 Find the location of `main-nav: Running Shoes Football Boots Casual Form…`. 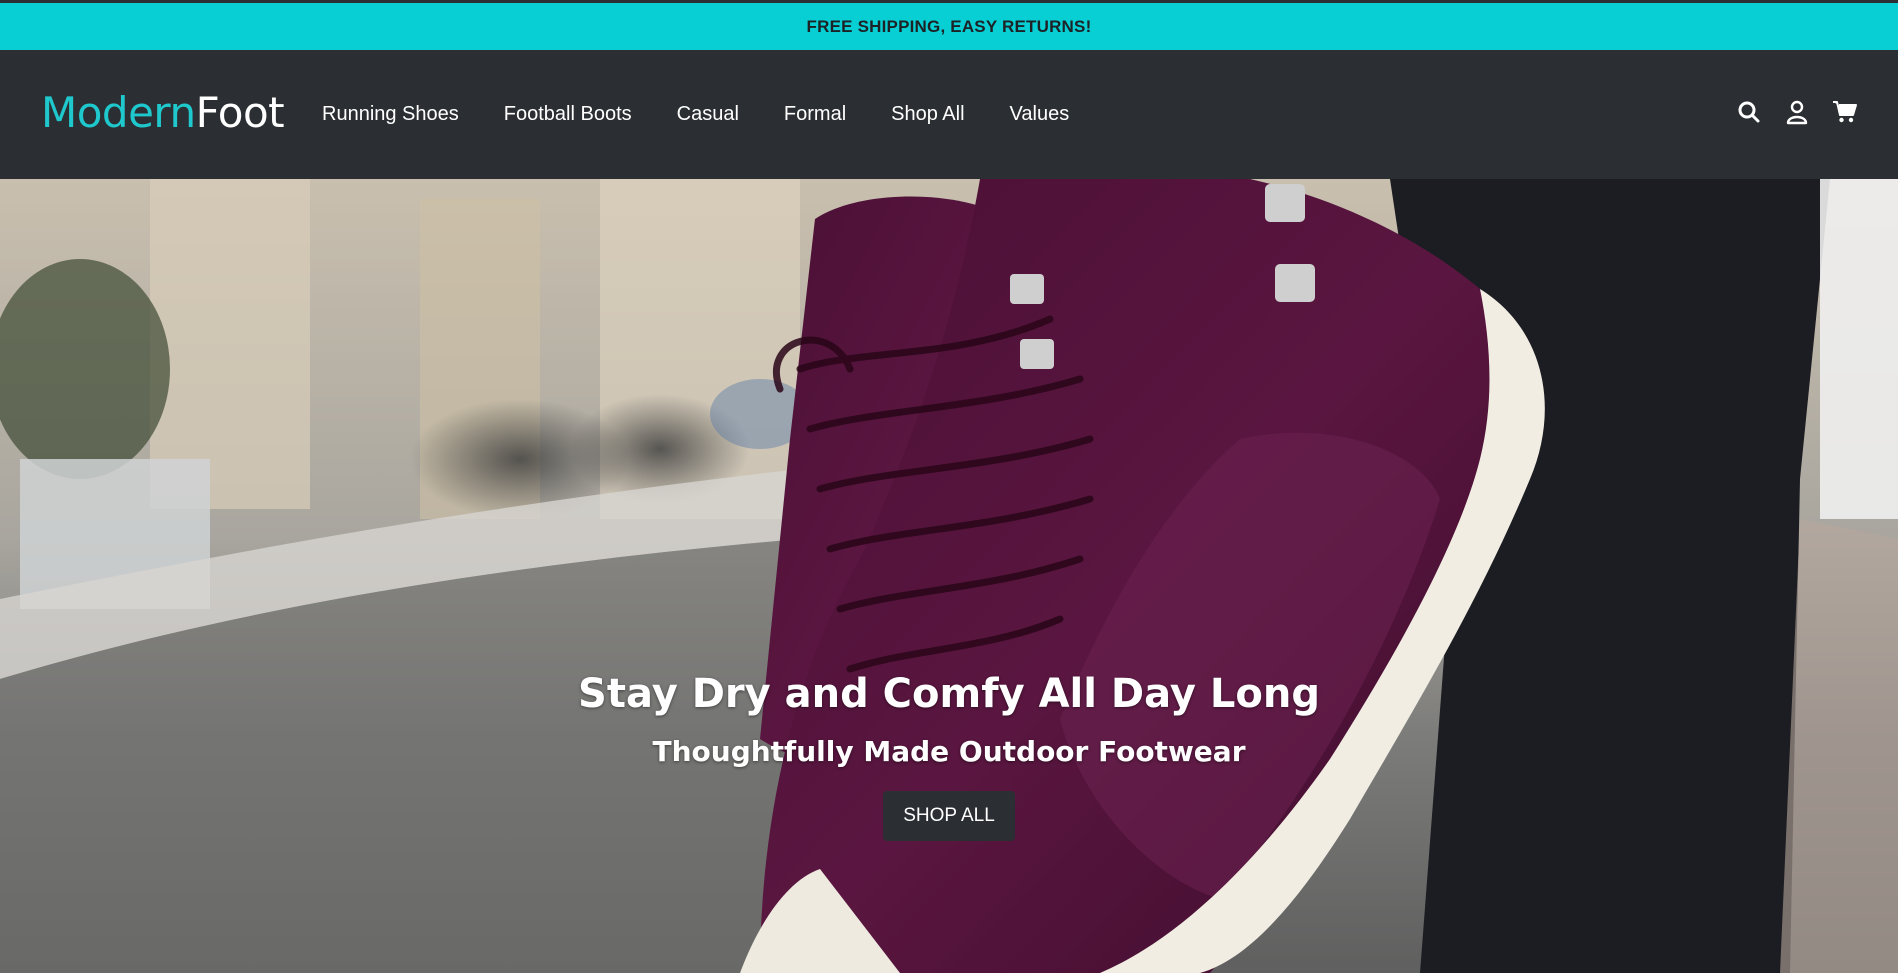

main-nav: Running Shoes Football Boots Casual Form… is located at coordinates (718, 114).